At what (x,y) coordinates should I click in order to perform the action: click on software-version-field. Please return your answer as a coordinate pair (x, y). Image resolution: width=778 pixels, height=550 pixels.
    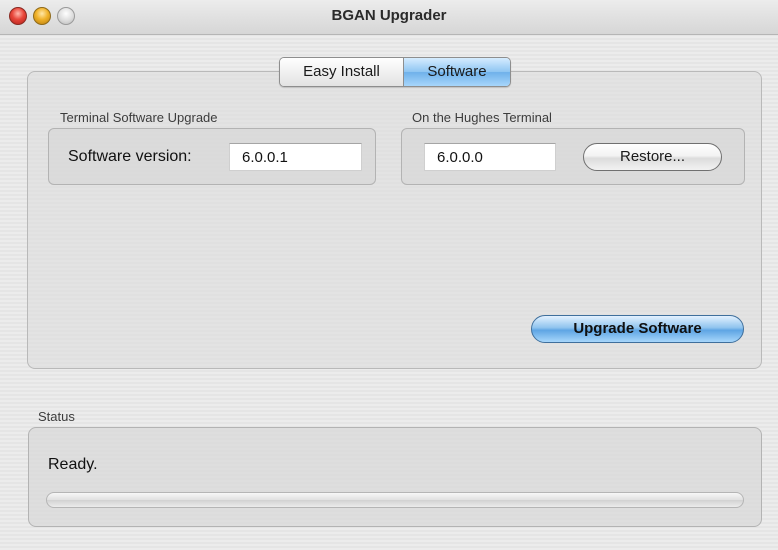
    Looking at the image, I should click on (295, 157).